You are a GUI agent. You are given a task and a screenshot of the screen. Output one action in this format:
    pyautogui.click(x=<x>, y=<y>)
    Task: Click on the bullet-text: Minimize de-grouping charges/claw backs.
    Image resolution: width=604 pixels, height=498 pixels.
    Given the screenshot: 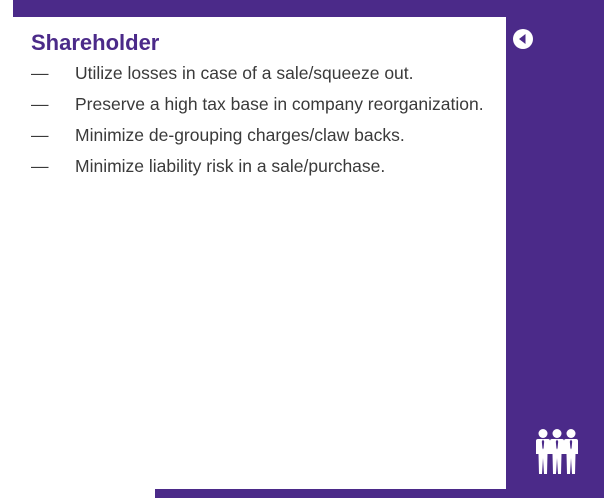 What is the action you would take?
    pyautogui.click(x=240, y=135)
    